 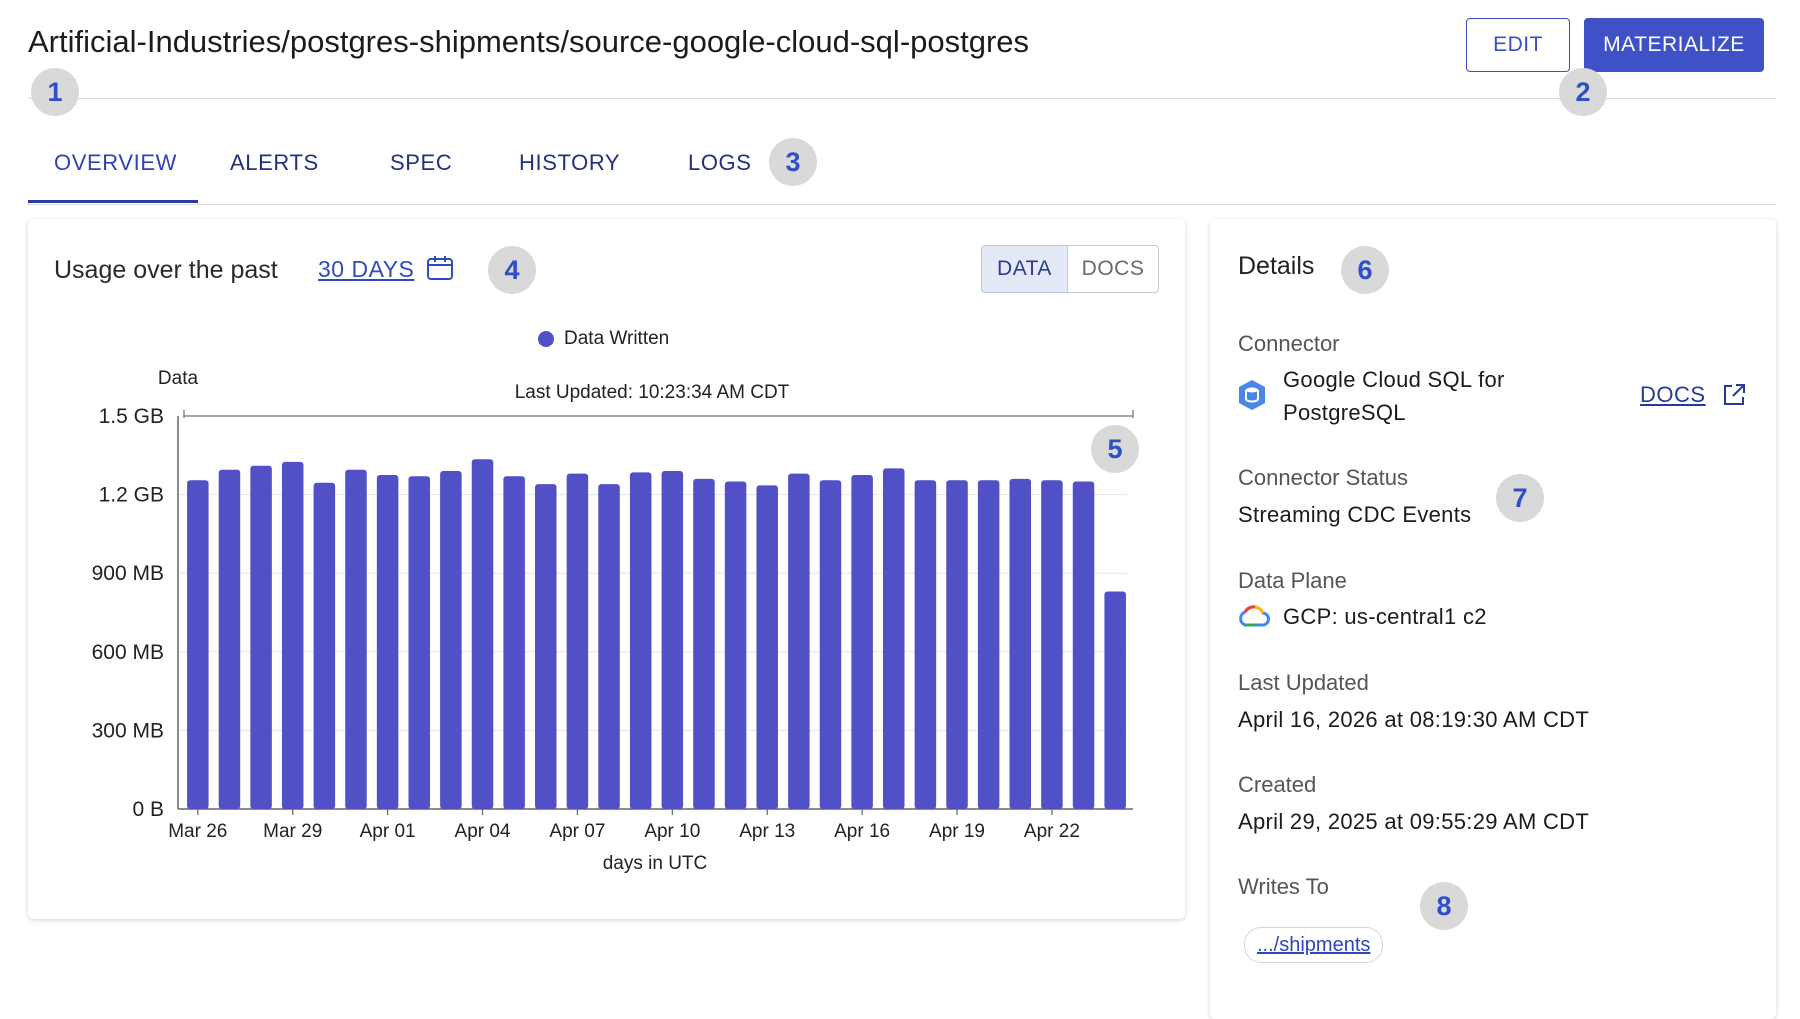 What do you see at coordinates (577, 831) in the screenshot?
I see `x-tick-label: Apr 07` at bounding box center [577, 831].